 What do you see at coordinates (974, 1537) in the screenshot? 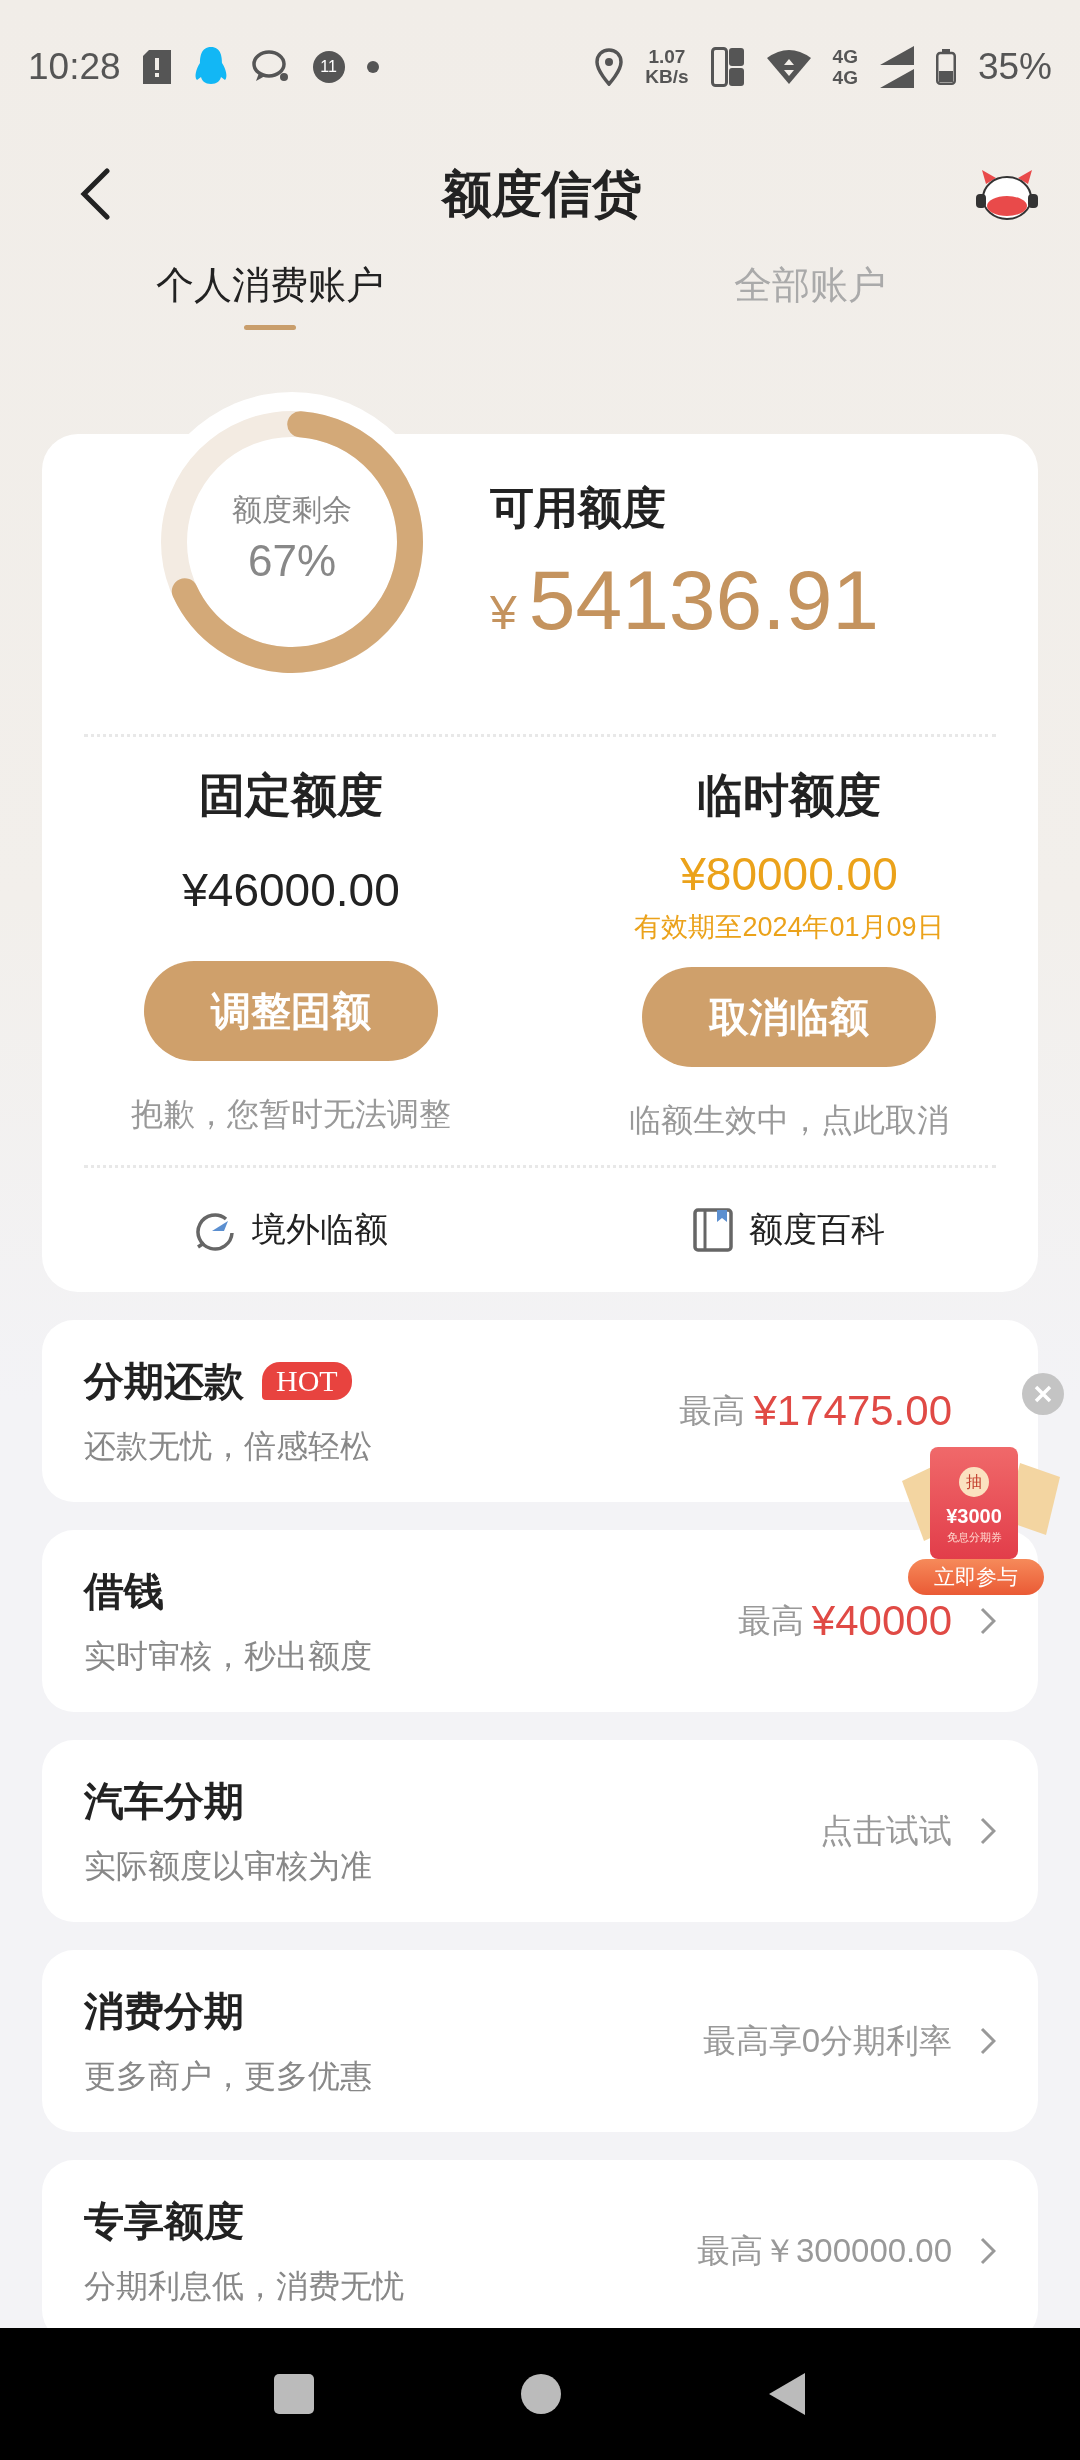
I see `coupon-caption: 免息分期券` at bounding box center [974, 1537].